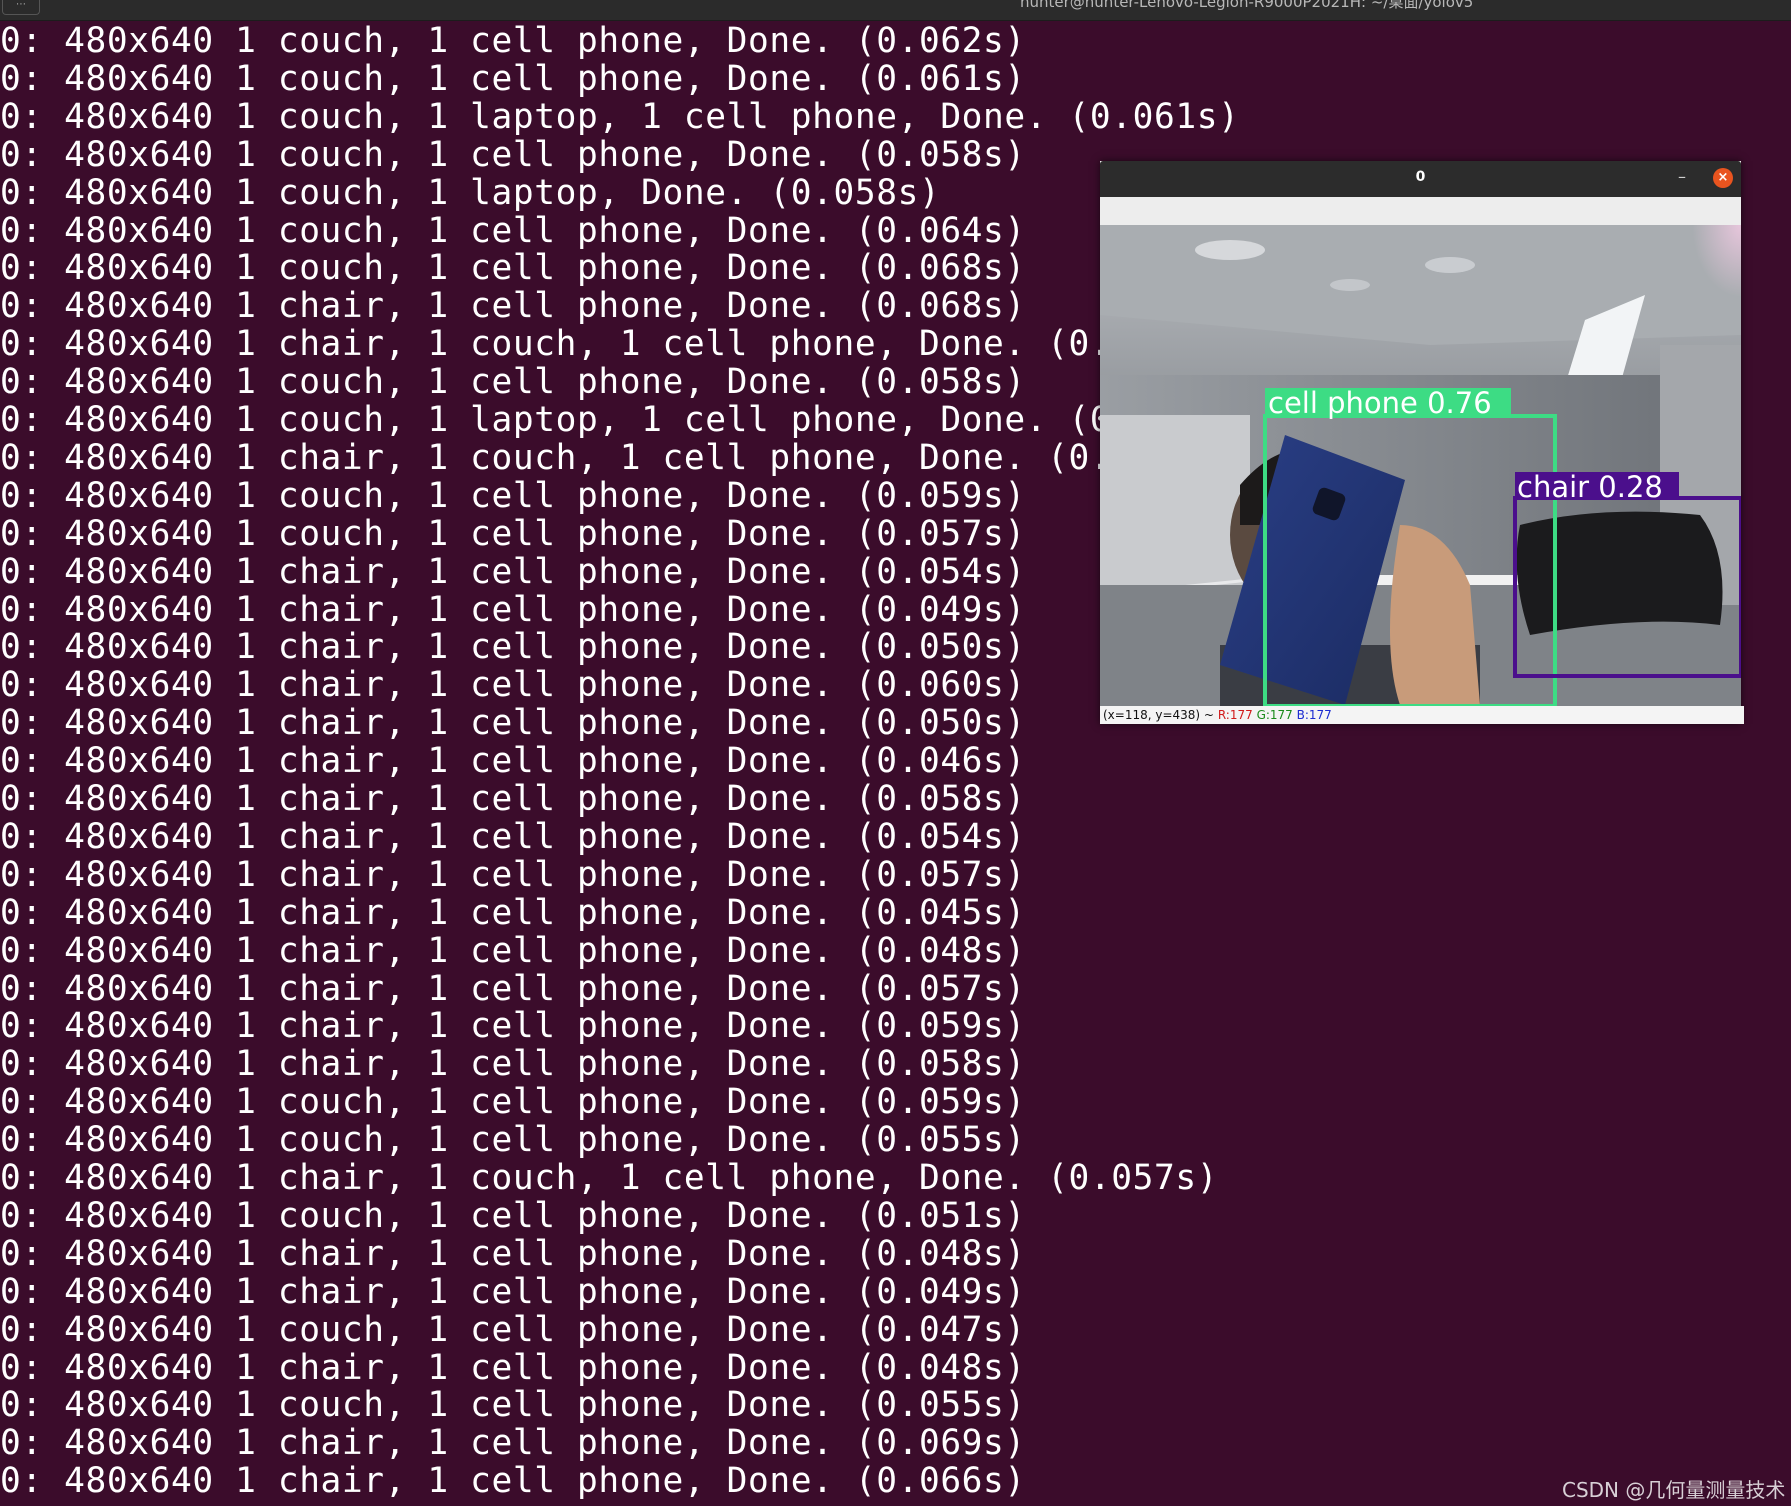  I want to click on viewer-status-bar: (x=118, y=438) ~ R:177 G:177 B:177, so click(1422, 715).